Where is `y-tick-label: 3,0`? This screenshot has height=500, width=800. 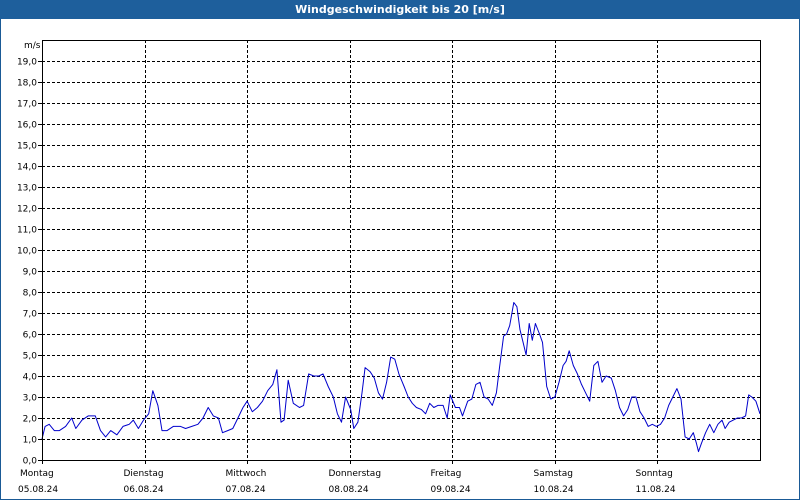
y-tick-label: 3,0 is located at coordinates (30, 399).